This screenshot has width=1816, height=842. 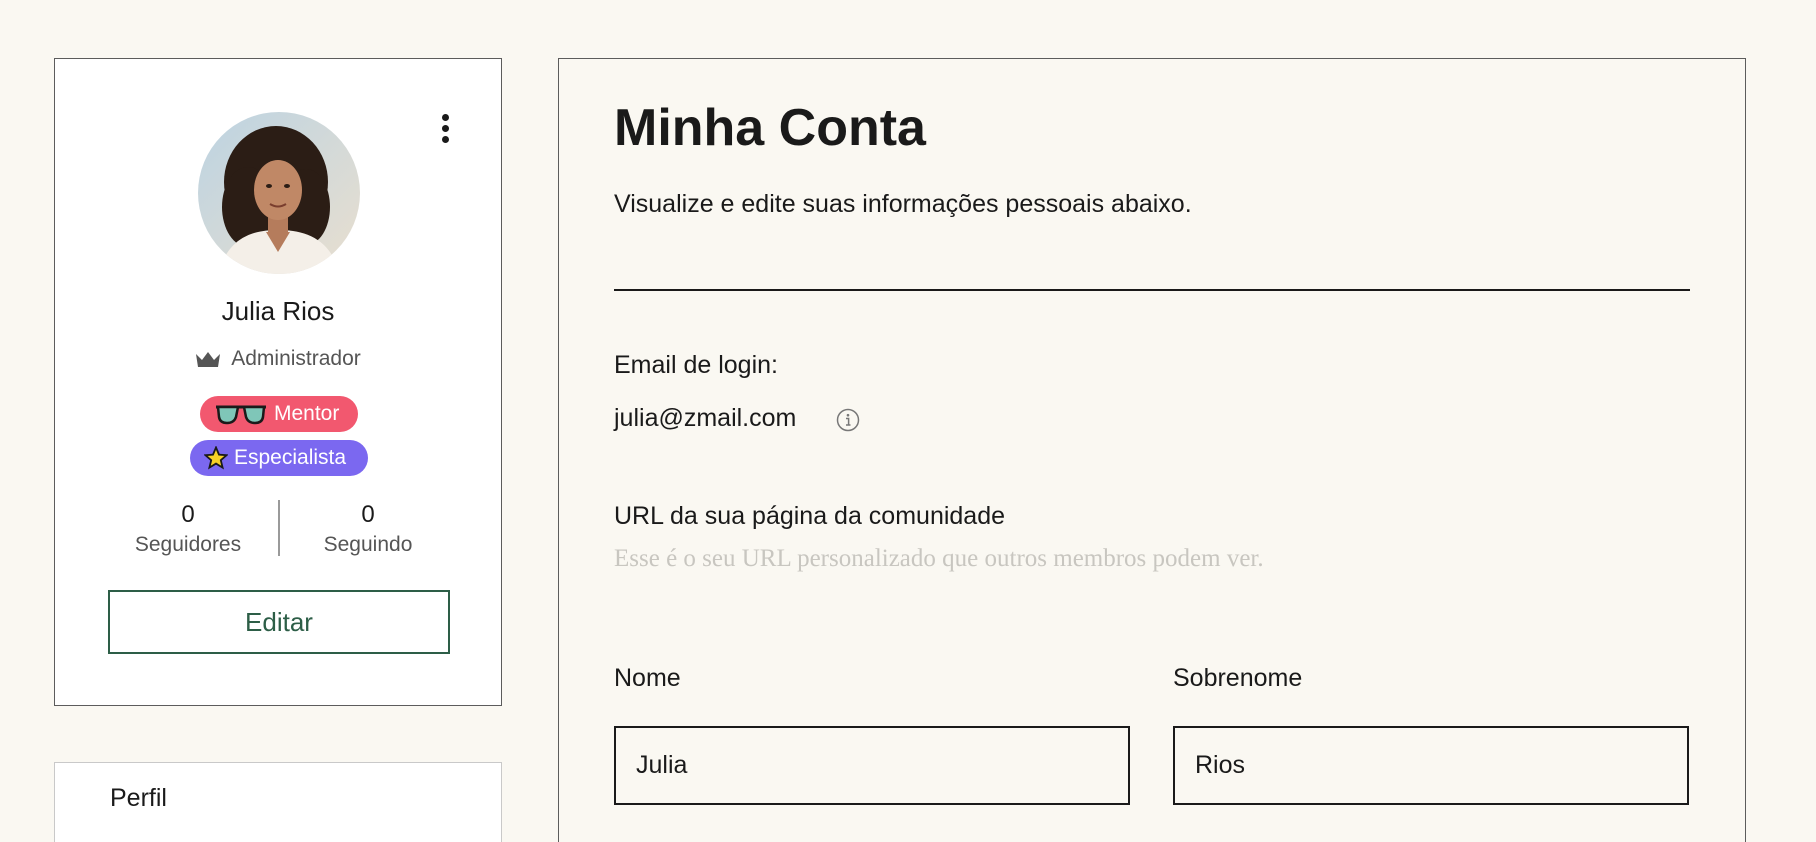 I want to click on follow-stats: 0 Seguidores 0 Seguindo, so click(x=278, y=529).